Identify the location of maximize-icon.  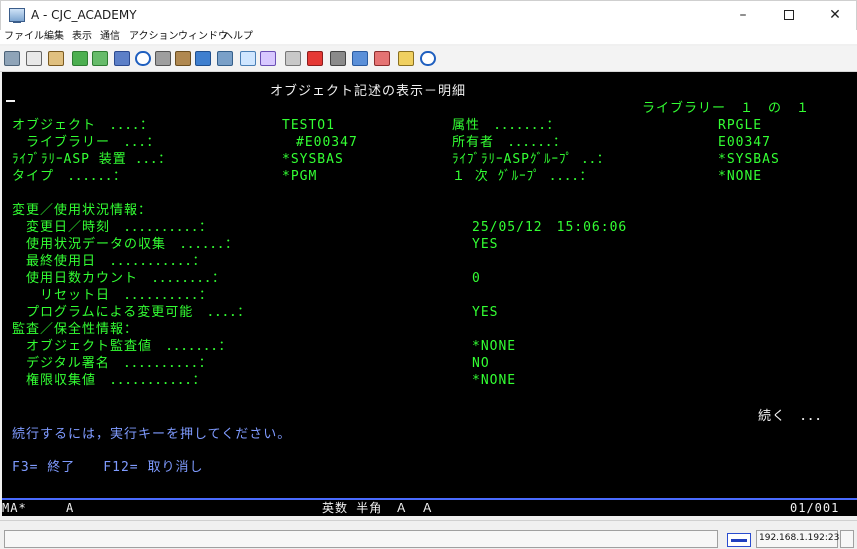
(789, 15).